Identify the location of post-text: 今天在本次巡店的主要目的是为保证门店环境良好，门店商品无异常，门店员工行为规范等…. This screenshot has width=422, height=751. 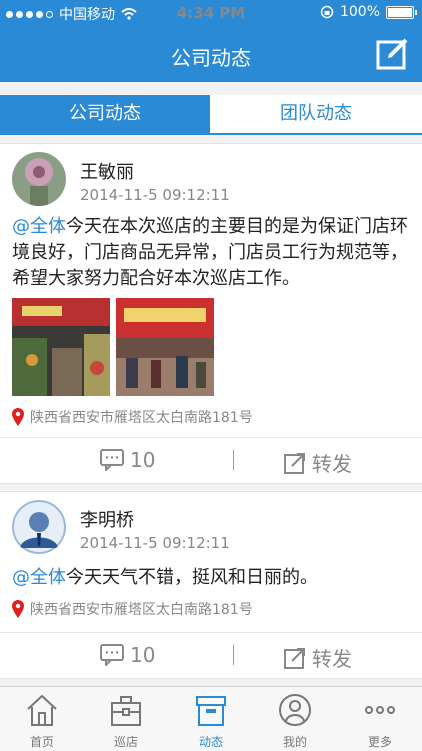
(210, 252).